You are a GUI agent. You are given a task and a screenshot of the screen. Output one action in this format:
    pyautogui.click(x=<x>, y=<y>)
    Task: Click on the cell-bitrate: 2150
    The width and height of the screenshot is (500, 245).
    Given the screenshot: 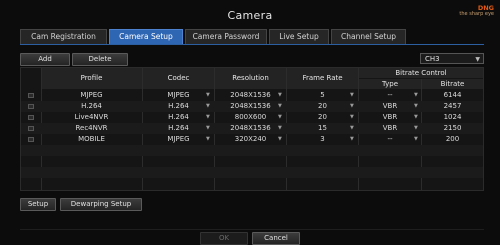 What is the action you would take?
    pyautogui.click(x=452, y=128)
    